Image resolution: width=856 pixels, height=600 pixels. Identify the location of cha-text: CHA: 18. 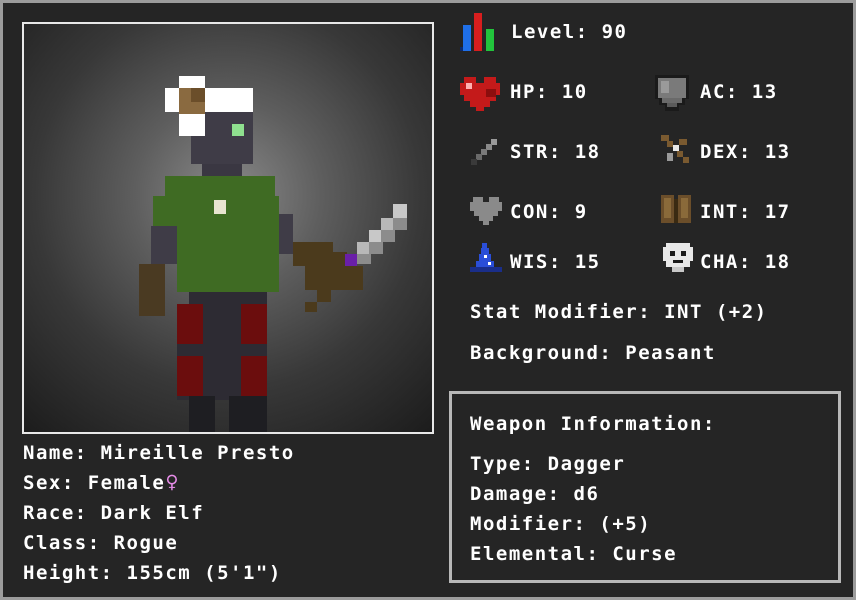
(745, 262).